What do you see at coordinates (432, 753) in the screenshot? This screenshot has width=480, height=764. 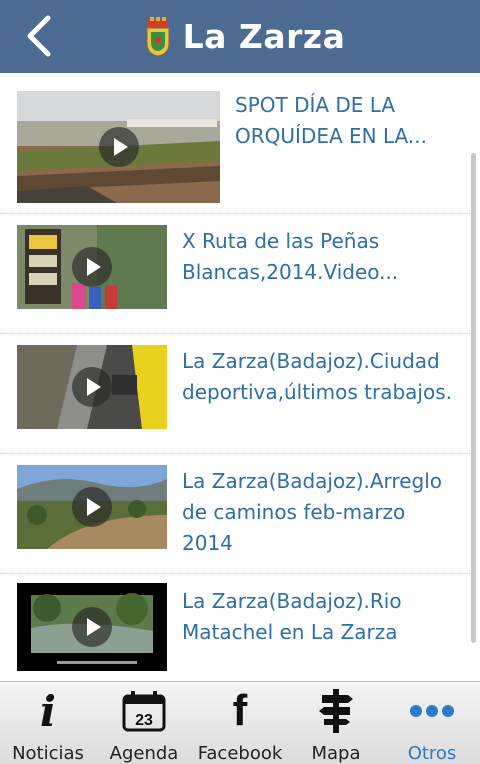 I see `tab-label: Otros` at bounding box center [432, 753].